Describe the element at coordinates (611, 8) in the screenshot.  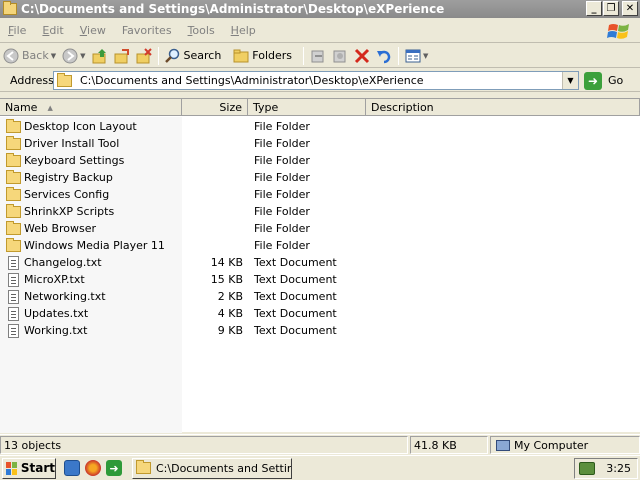
I see `maximize-button: ❐` at that location.